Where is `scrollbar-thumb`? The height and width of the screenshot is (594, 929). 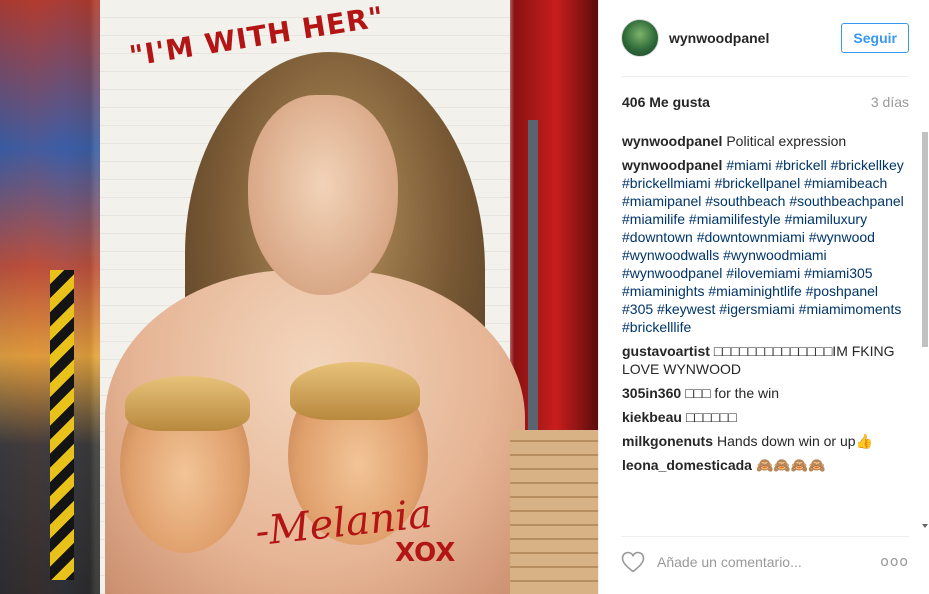
scrollbar-thumb is located at coordinates (925, 239).